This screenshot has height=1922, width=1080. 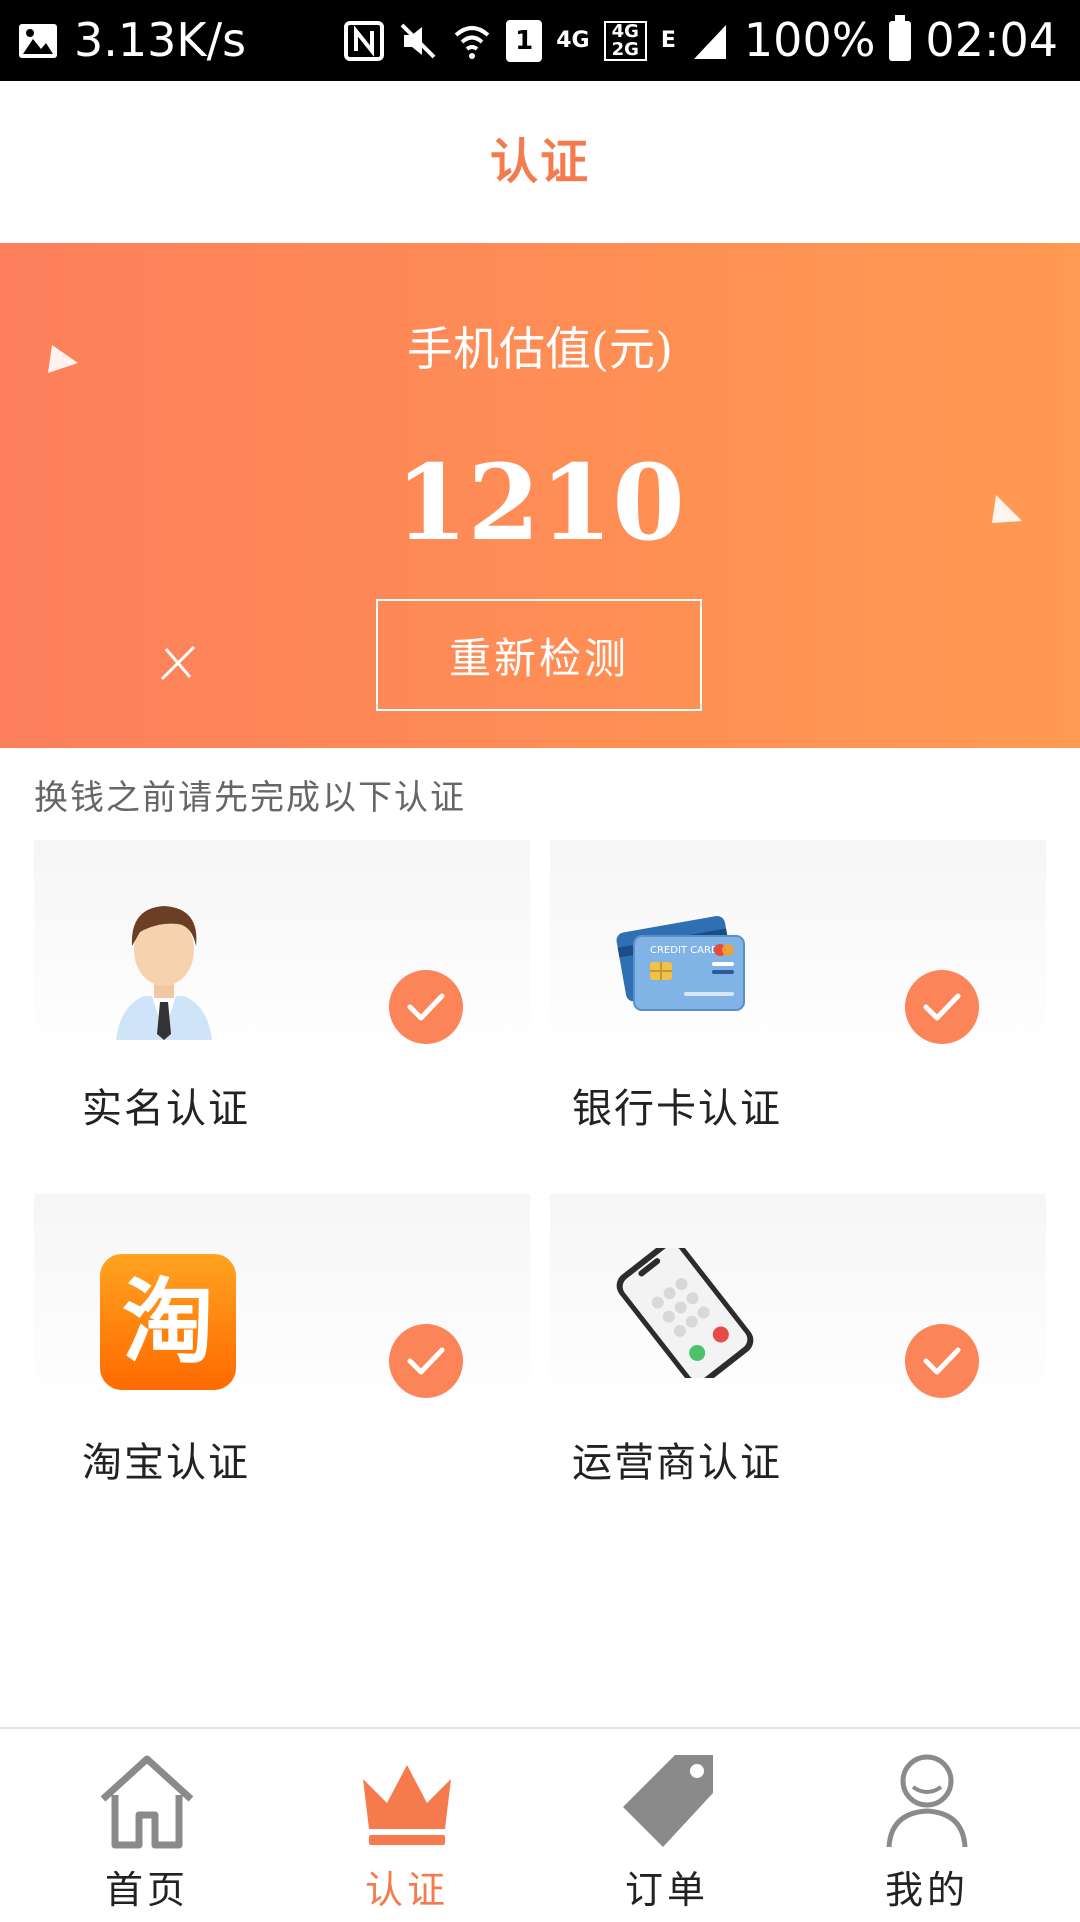 I want to click on card-label: 运营商认证, so click(x=677, y=1463).